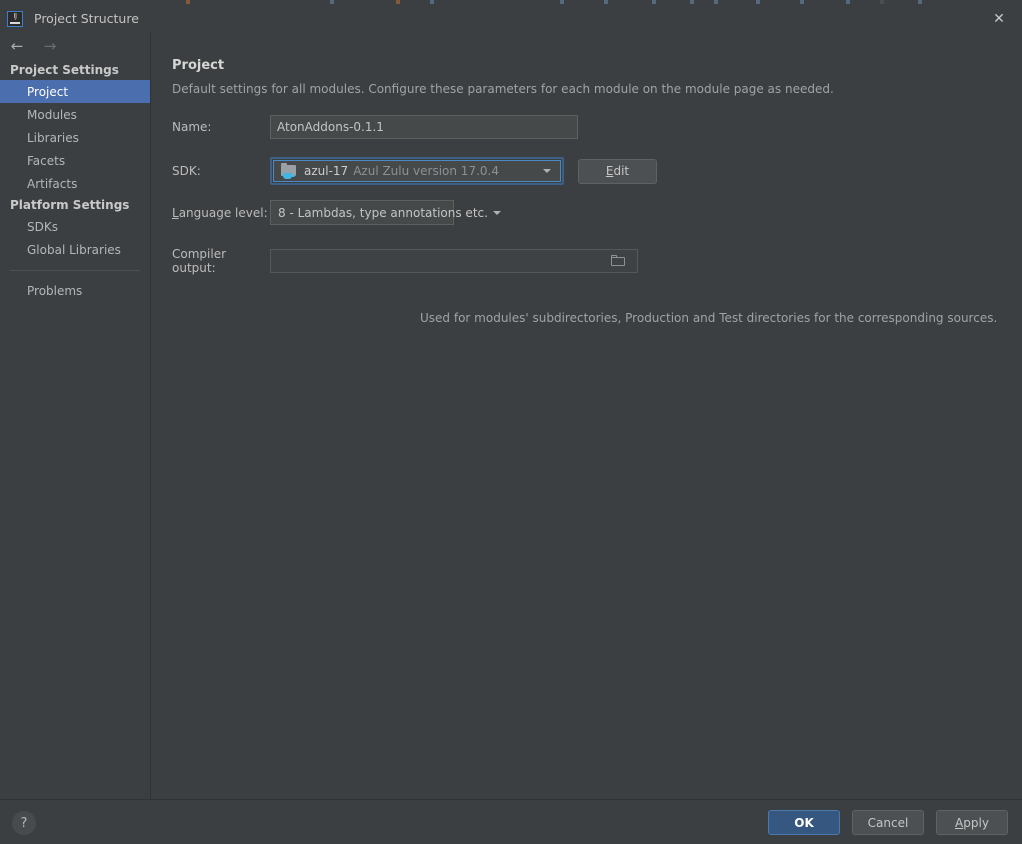 This screenshot has height=844, width=1022. I want to click on compiler-output-input, so click(454, 261).